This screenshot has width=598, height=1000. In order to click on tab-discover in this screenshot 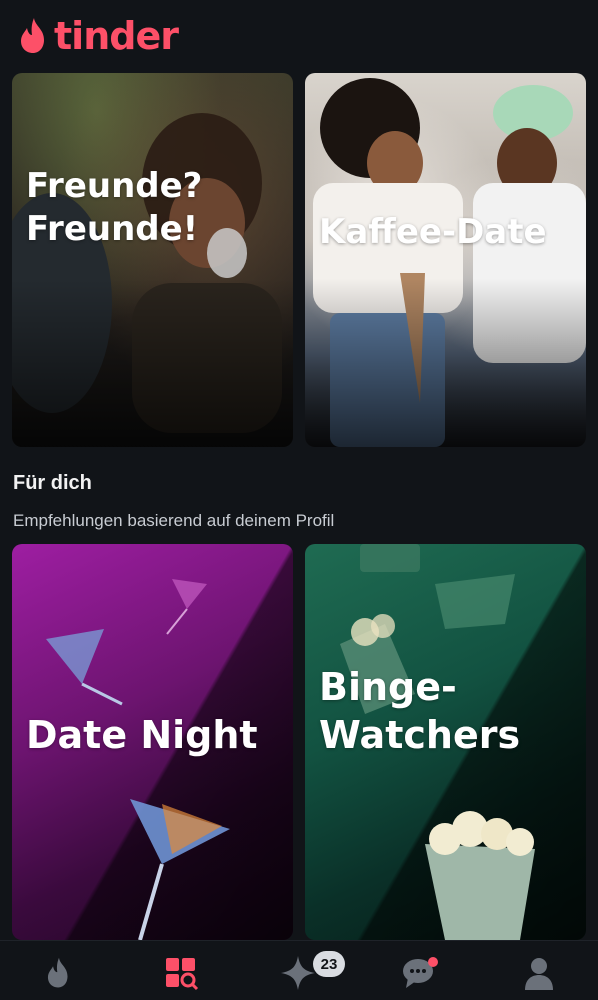, I will do `click(59, 973)`.